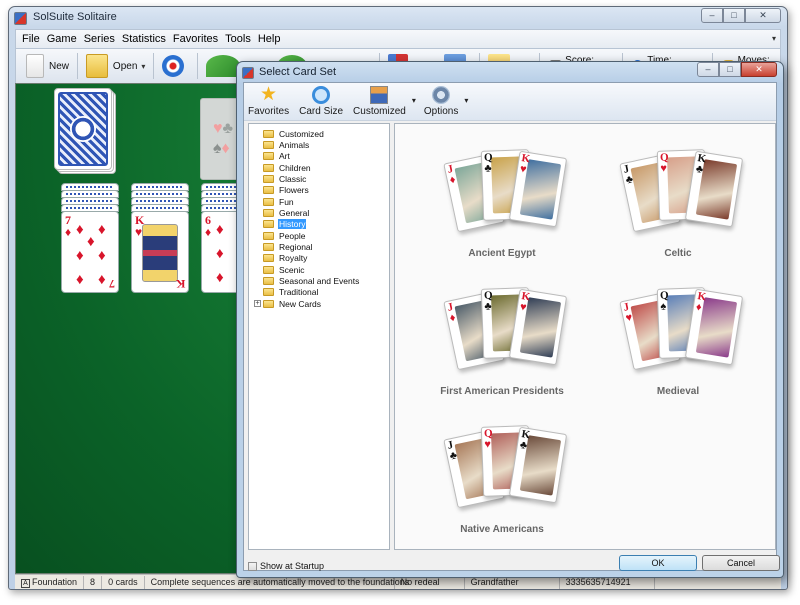 This screenshot has height=605, width=800. What do you see at coordinates (293, 258) in the screenshot?
I see `tree-item-label: Royalty` at bounding box center [293, 258].